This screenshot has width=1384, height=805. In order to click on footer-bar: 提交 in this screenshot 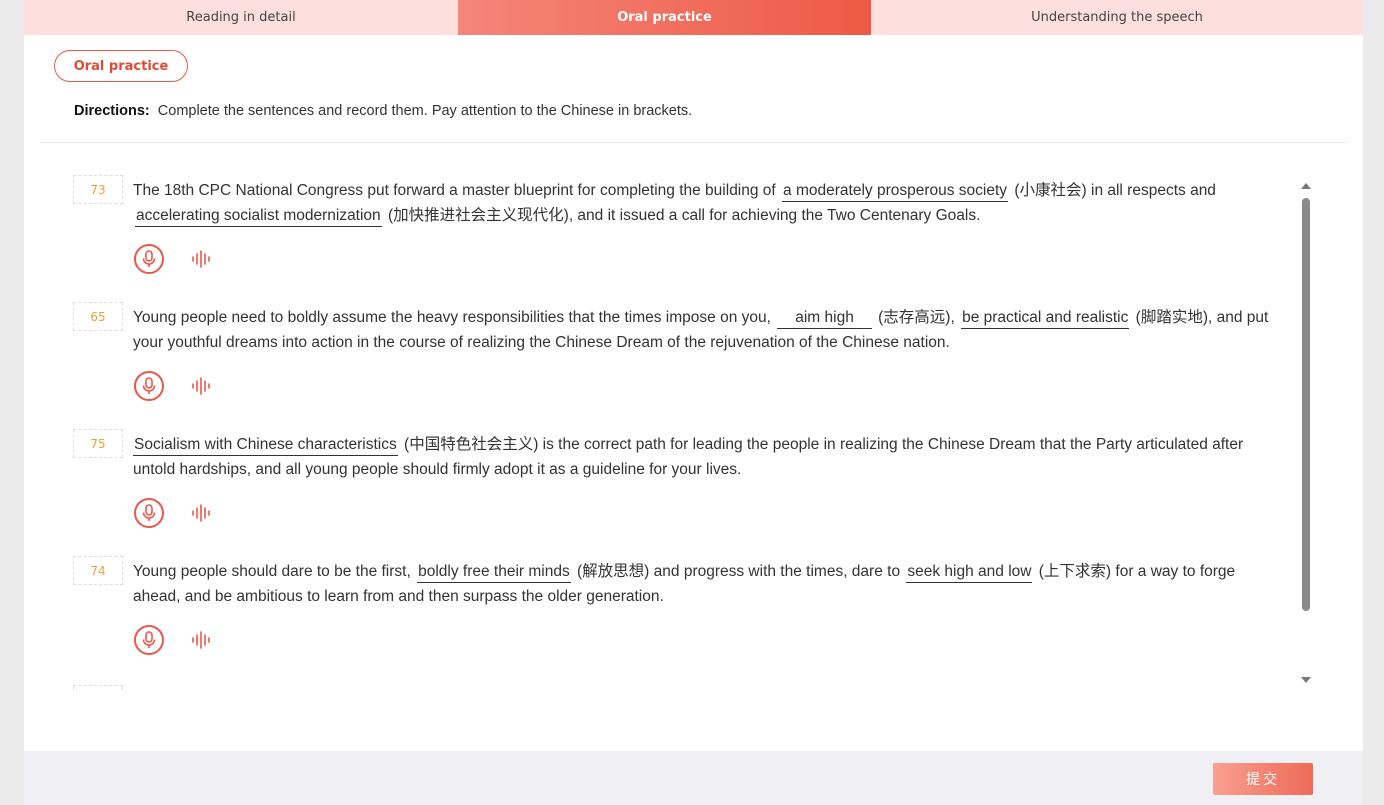, I will do `click(693, 778)`.